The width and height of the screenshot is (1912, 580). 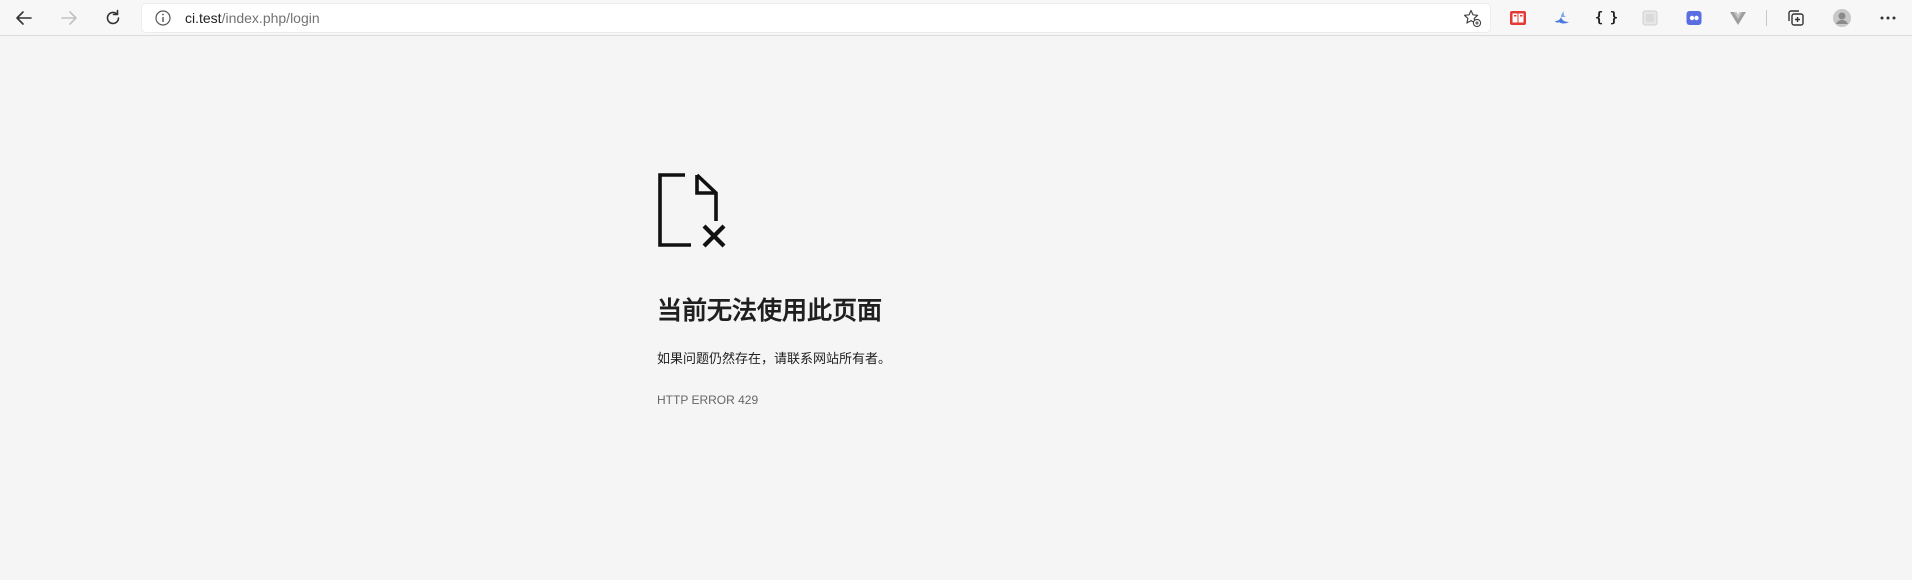 I want to click on more-horizontal-icon, so click(x=1888, y=18).